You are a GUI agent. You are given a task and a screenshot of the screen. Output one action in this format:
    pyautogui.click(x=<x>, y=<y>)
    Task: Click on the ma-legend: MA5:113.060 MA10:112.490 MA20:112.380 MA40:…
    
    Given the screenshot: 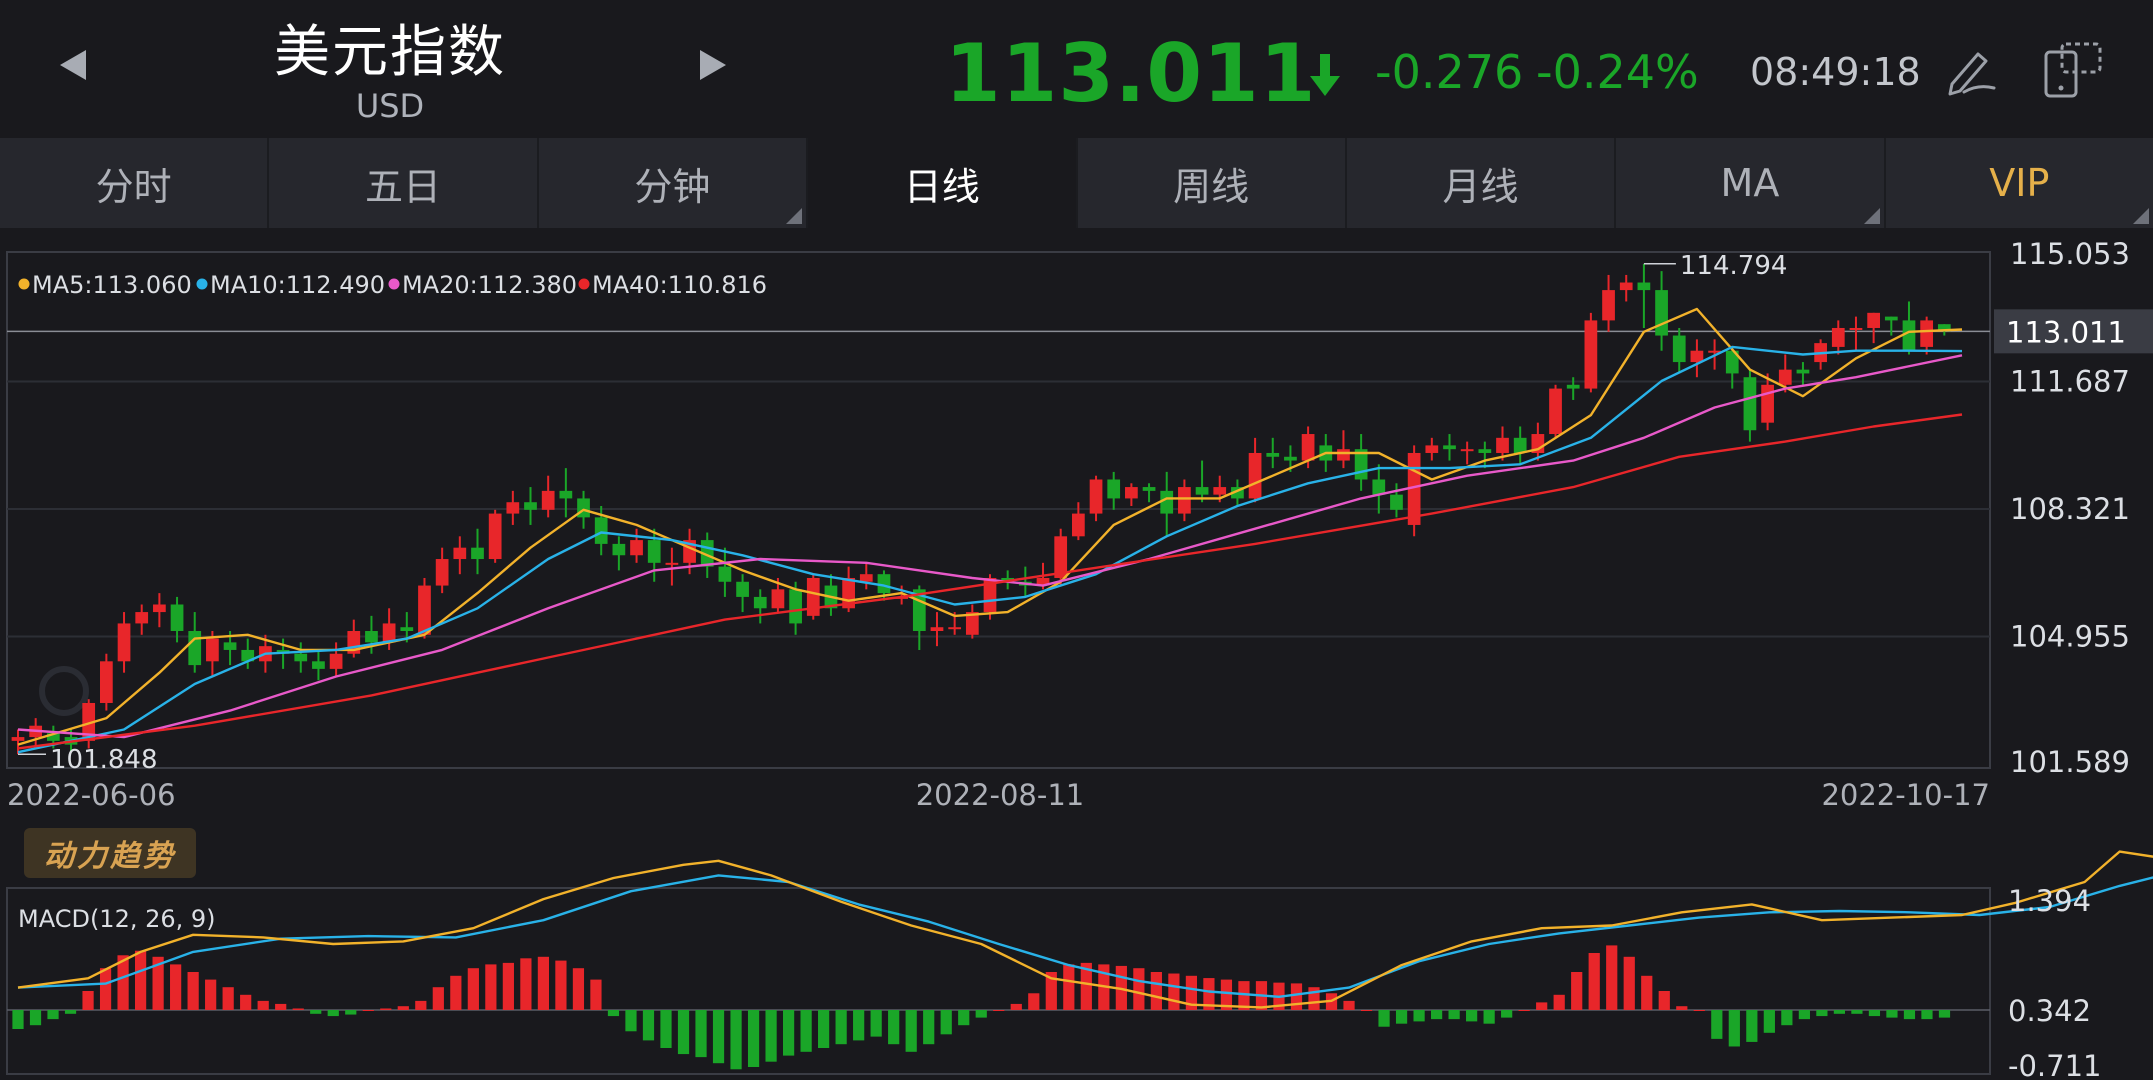 What is the action you would take?
    pyautogui.click(x=392, y=285)
    